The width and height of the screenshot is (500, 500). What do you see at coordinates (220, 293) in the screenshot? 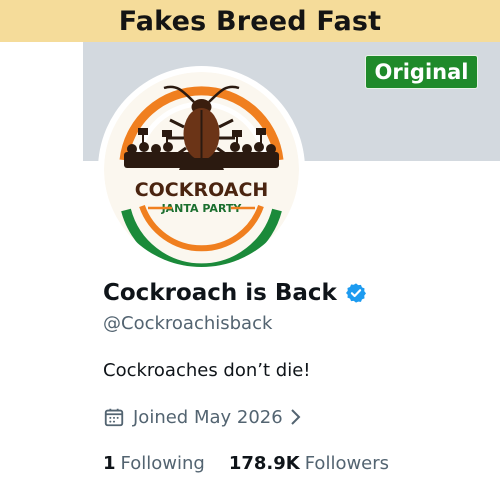
I see `display-name-text: Cockroach is Back` at bounding box center [220, 293].